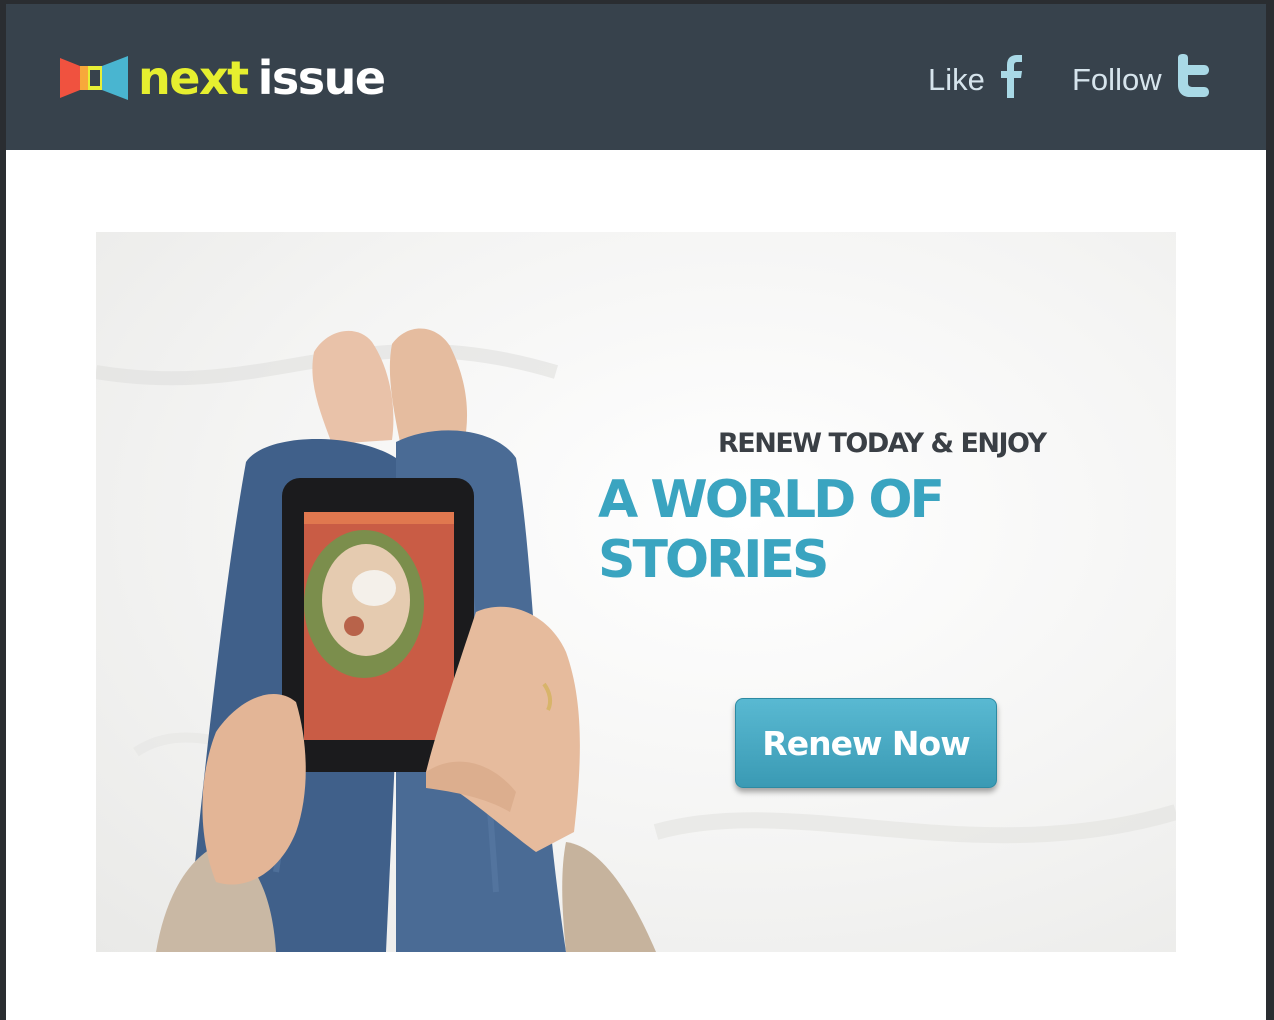 This screenshot has height=1020, width=1274. Describe the element at coordinates (771, 530) in the screenshot. I see `hero-headline: A WORLD OF STORIES` at that location.